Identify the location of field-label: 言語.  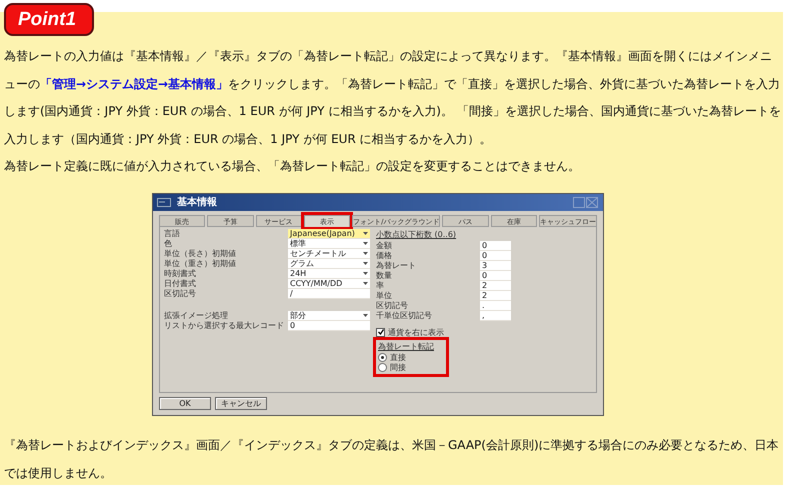
(172, 234).